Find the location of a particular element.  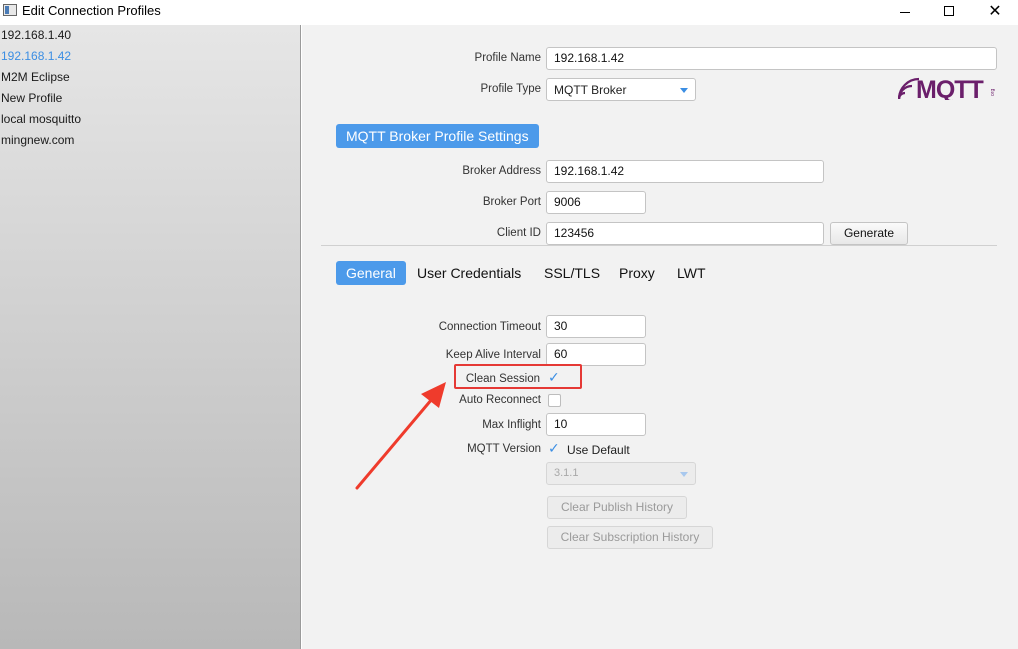

connection-timeout-input: 30 is located at coordinates (596, 326).